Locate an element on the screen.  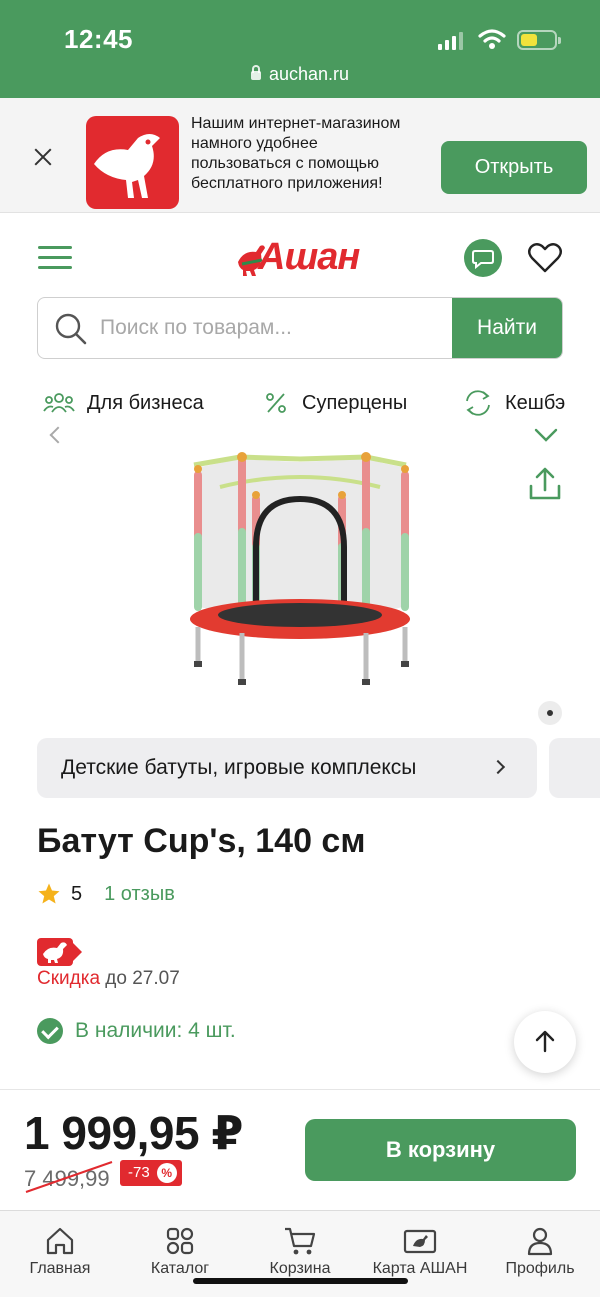
chevron-right-icon is located at coordinates (498, 767).